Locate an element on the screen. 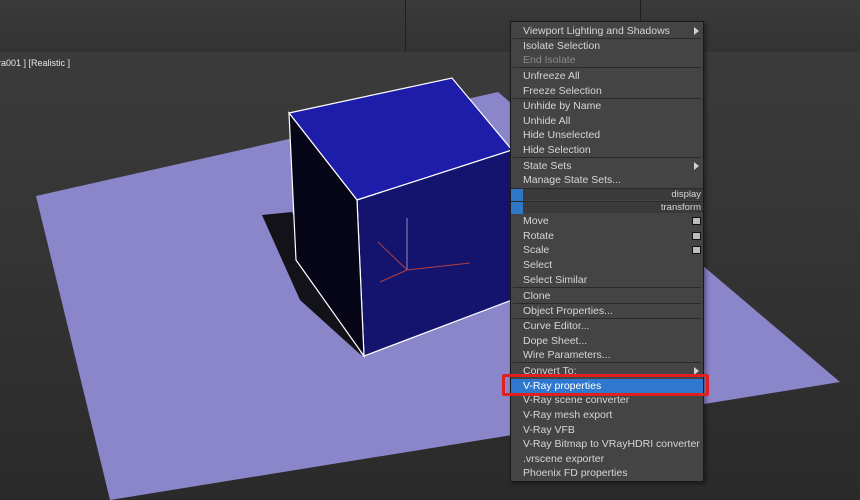 Image resolution: width=860 pixels, height=500 pixels. menu-item-scale: Scale is located at coordinates (607, 250).